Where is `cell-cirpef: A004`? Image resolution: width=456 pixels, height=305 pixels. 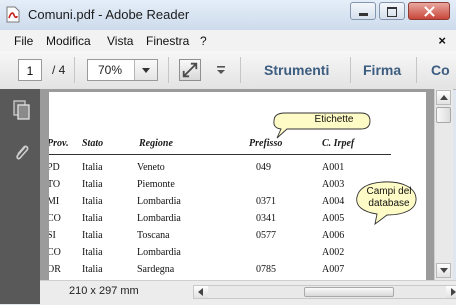 cell-cirpef: A004 is located at coordinates (333, 201).